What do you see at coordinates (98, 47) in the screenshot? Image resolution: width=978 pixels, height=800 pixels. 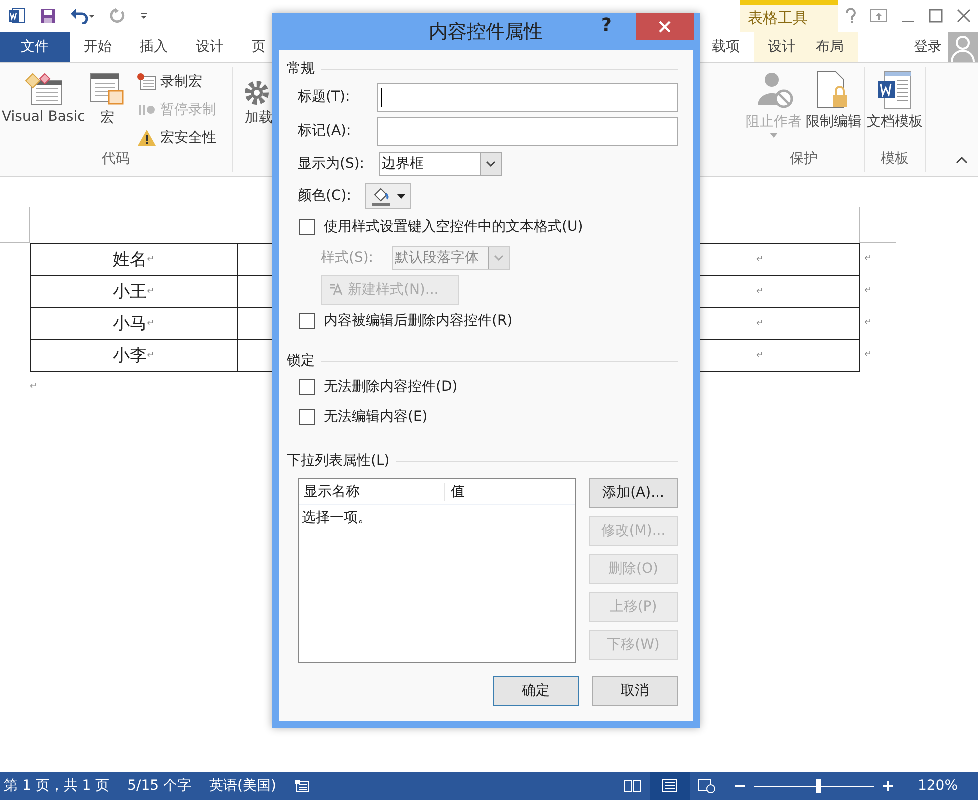 I see `ribbon-tab: 开始` at bounding box center [98, 47].